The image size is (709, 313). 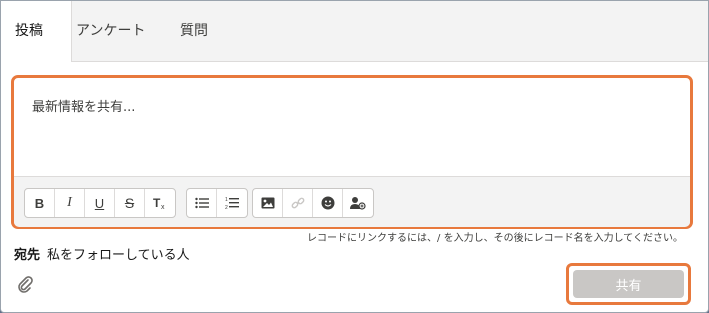 I want to click on svg-text: 1, so click(x=226, y=200).